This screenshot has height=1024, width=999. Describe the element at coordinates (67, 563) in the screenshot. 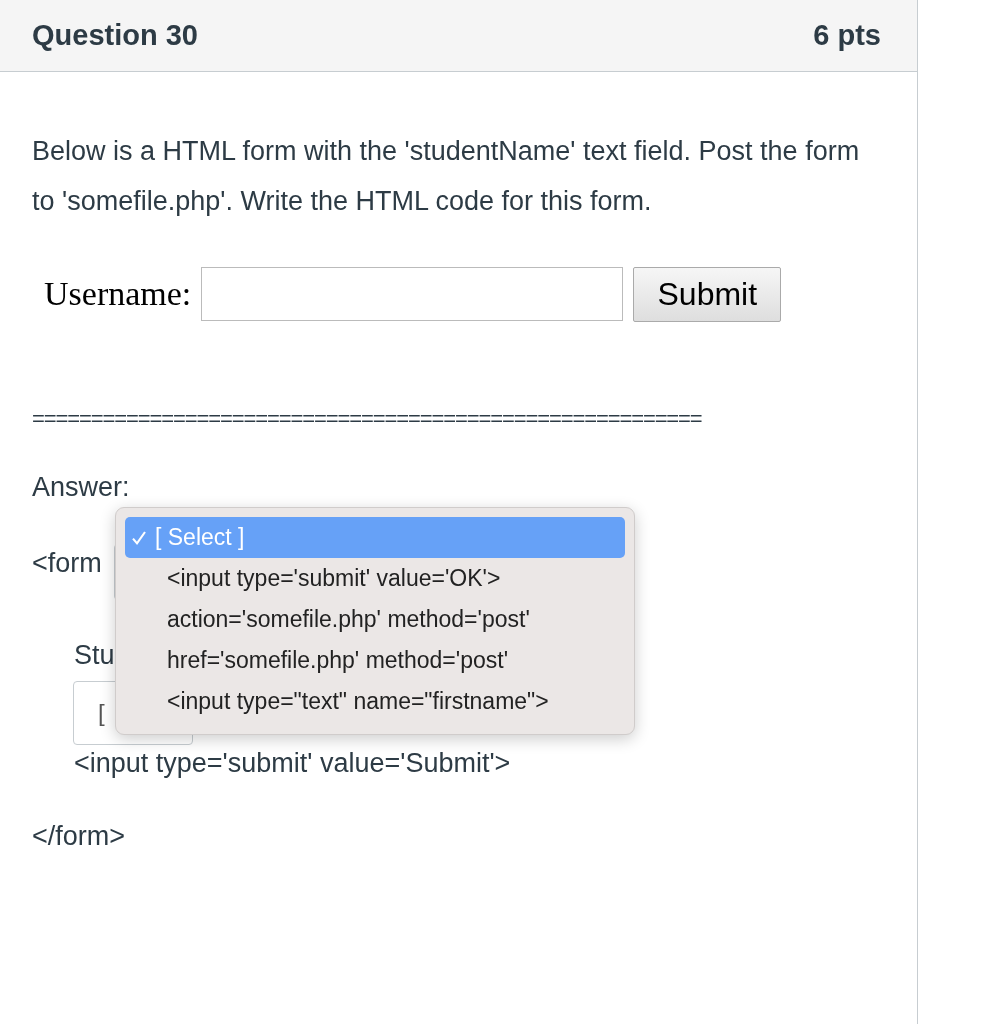

I see `code-text: <form` at that location.